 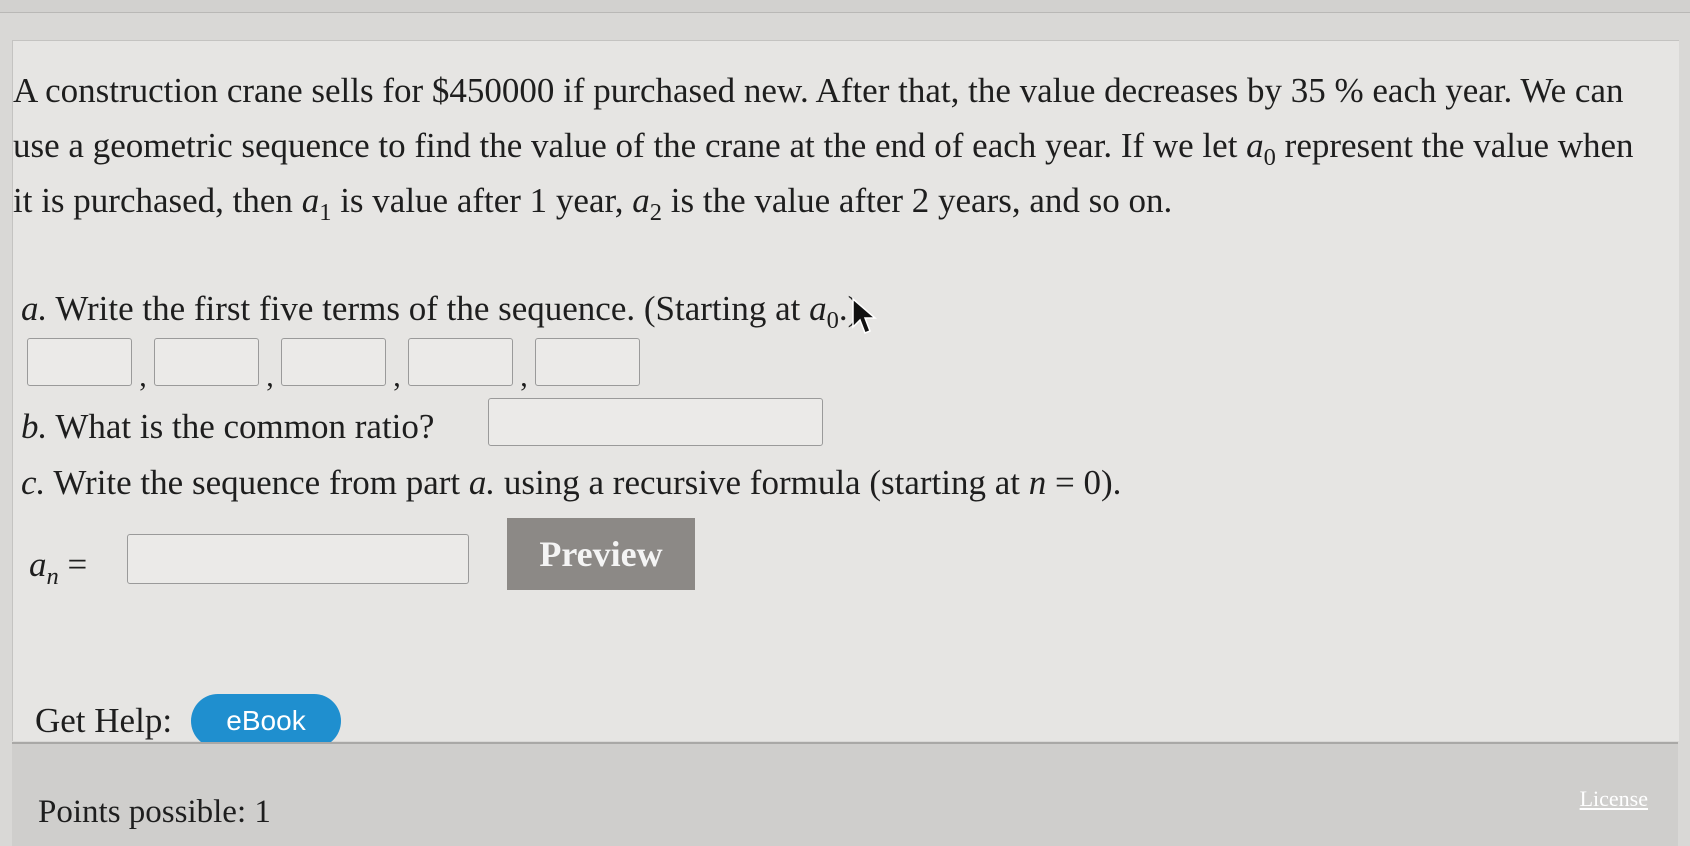 I want to click on a1-variable: a1, so click(x=316, y=203).